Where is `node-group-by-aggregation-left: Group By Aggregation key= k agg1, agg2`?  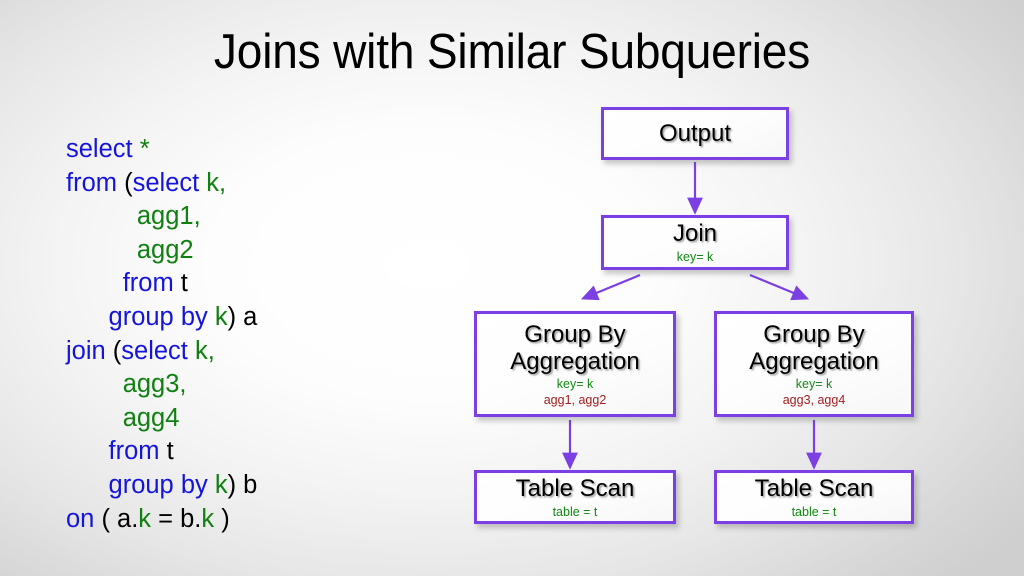
node-group-by-aggregation-left: Group By Aggregation key= k agg1, agg2 is located at coordinates (575, 364).